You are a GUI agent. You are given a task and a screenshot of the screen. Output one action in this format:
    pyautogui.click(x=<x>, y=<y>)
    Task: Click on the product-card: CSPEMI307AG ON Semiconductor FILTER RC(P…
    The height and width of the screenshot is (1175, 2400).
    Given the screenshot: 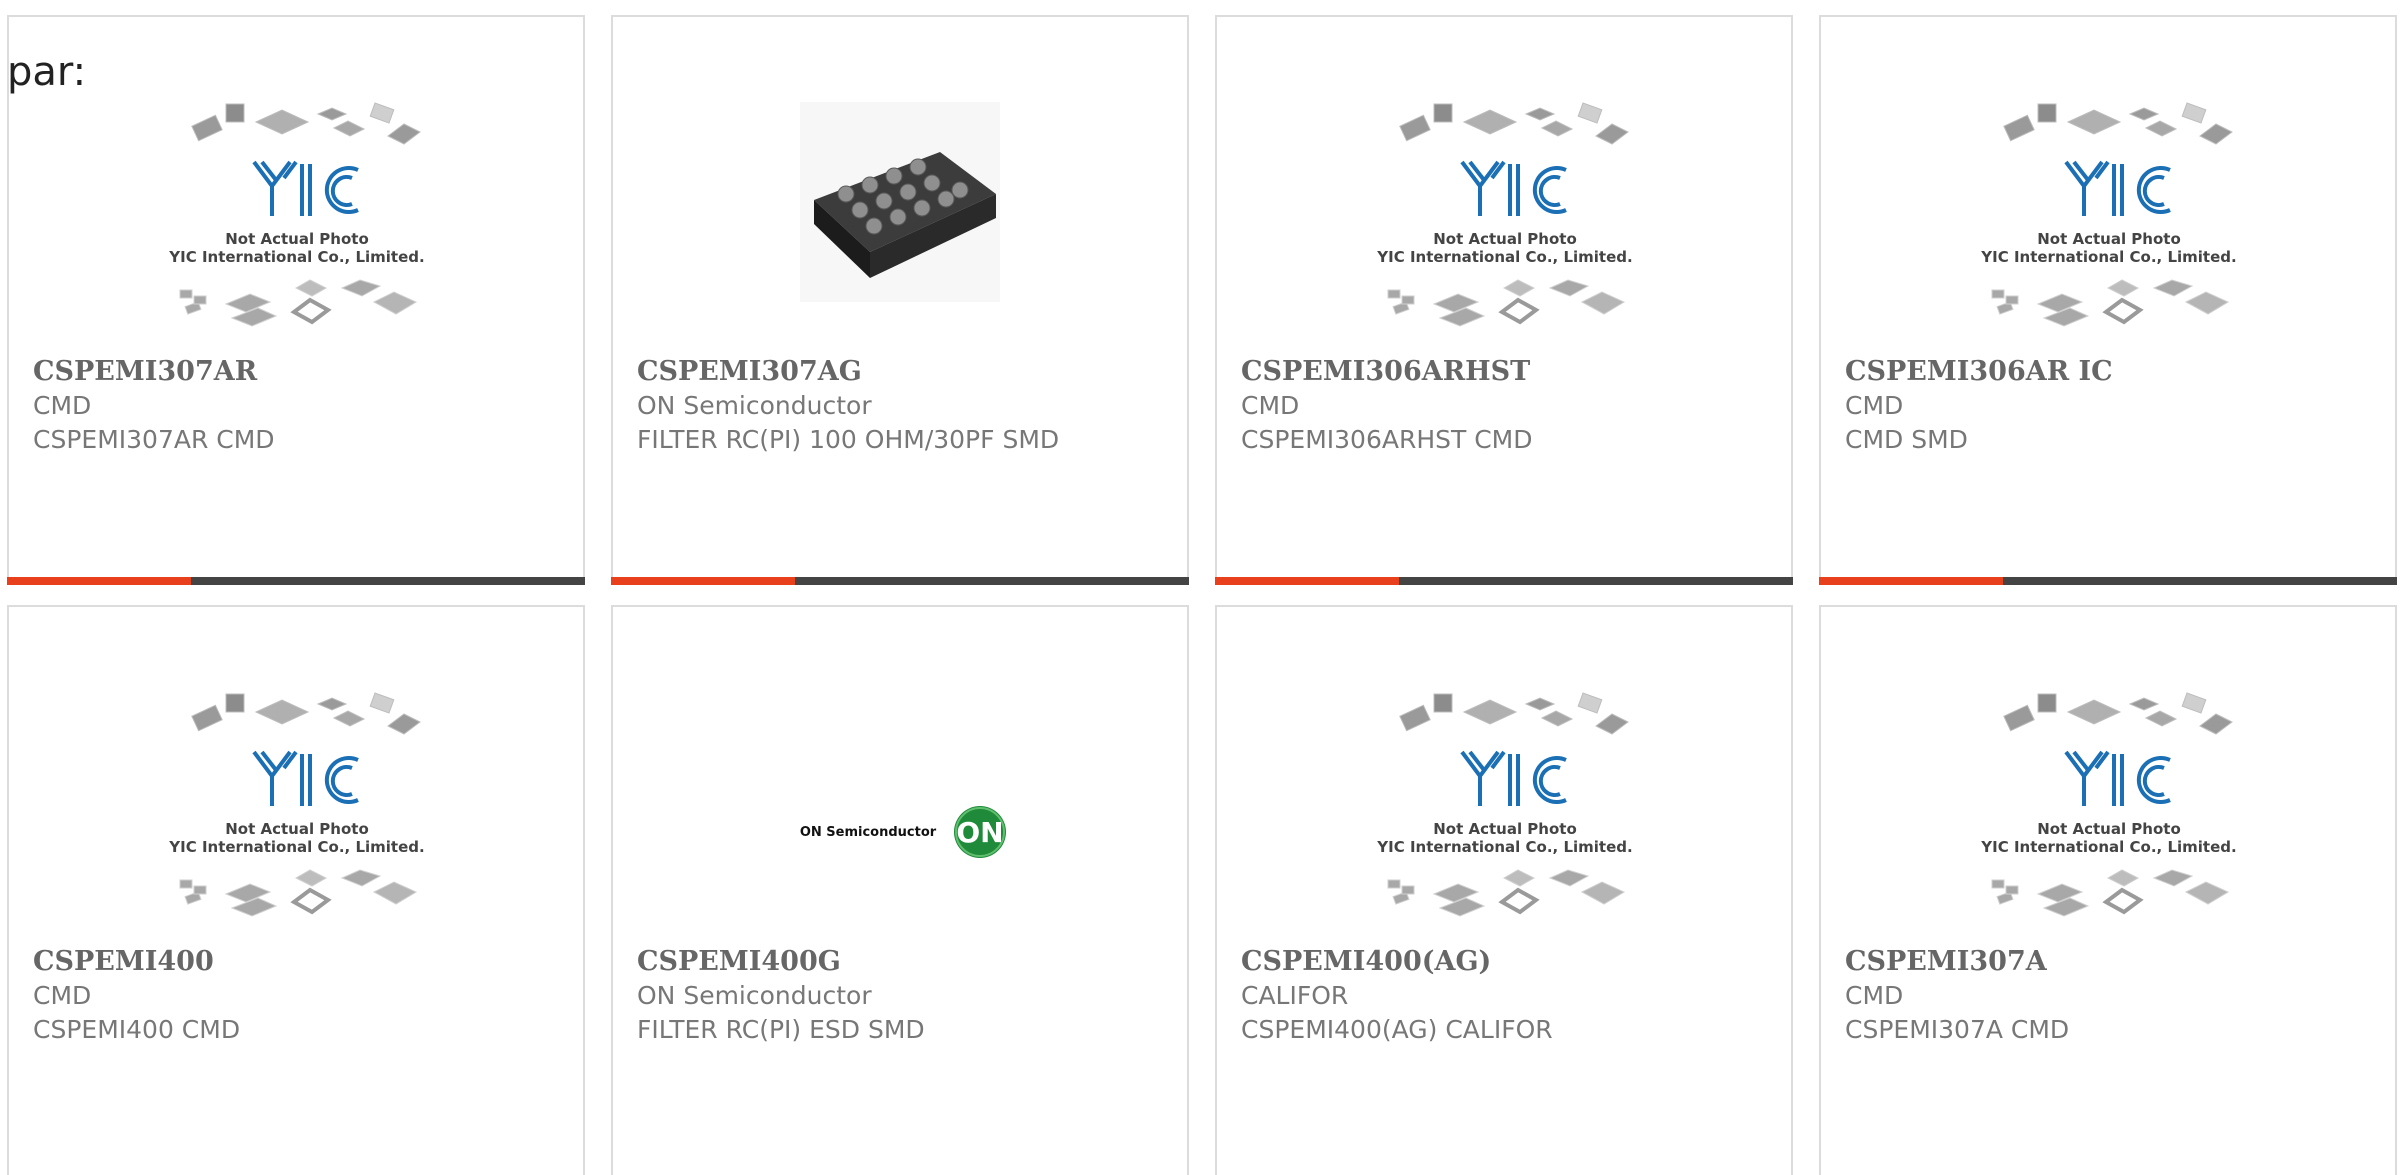 What is the action you would take?
    pyautogui.click(x=900, y=300)
    